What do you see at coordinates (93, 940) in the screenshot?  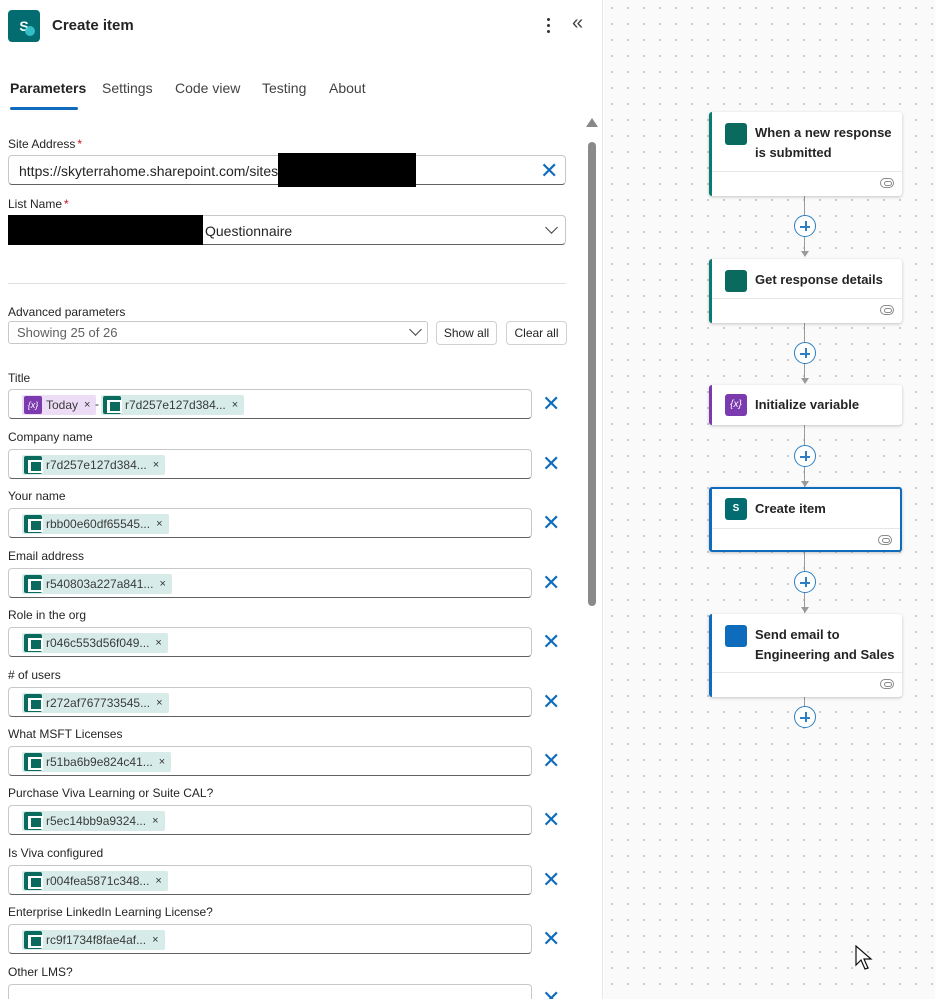 I see `dynamic-token: rc9f1734f8fae4af... ×` at bounding box center [93, 940].